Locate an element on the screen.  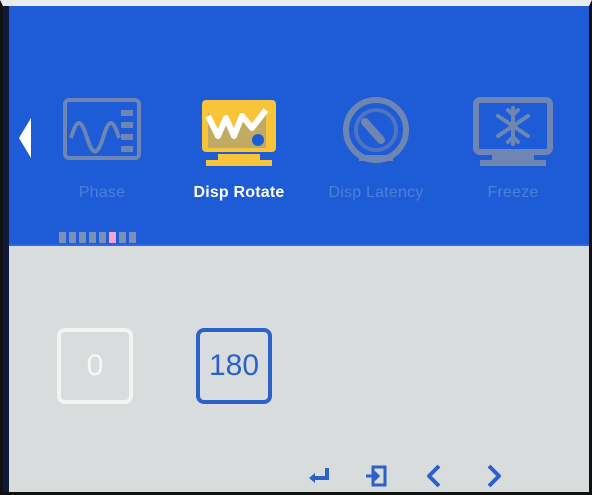
page-indicator is located at coordinates (97, 237).